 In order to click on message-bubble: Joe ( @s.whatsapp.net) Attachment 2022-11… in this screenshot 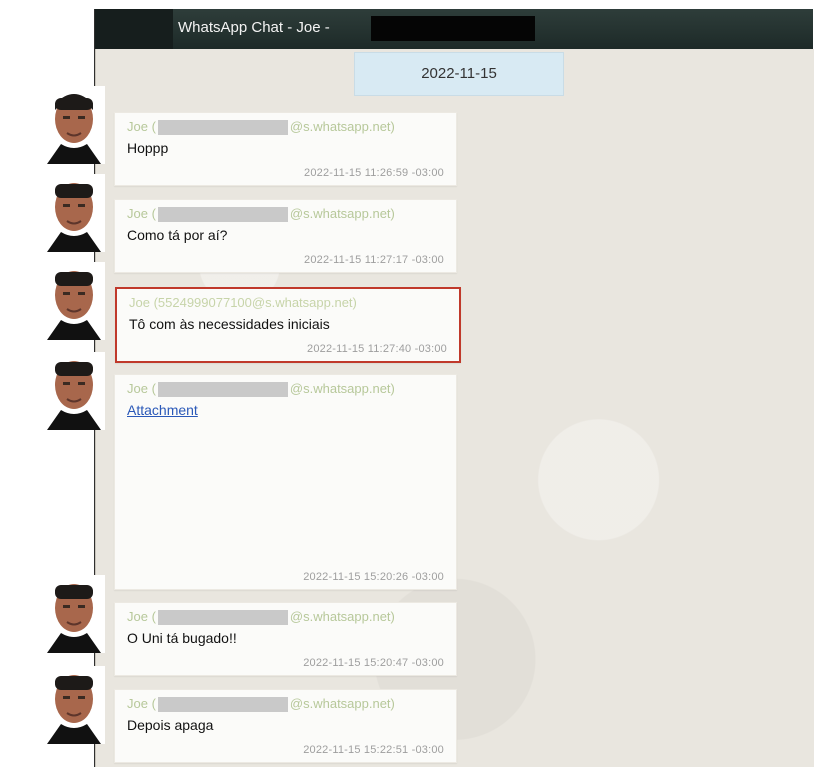, I will do `click(285, 482)`.